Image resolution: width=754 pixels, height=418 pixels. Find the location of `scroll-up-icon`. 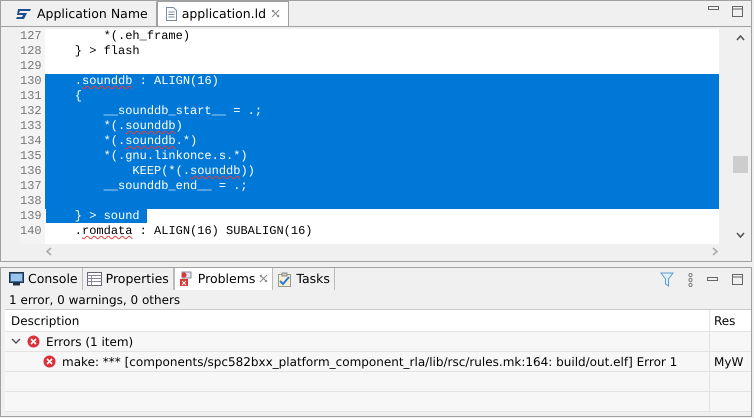

scroll-up-icon is located at coordinates (740, 38).